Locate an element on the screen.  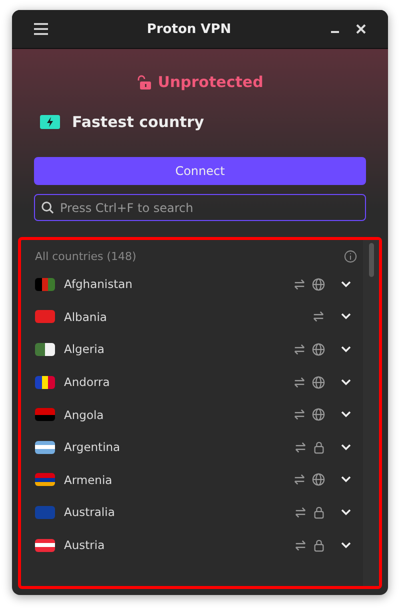
country-name: Afghanistan is located at coordinates (174, 284).